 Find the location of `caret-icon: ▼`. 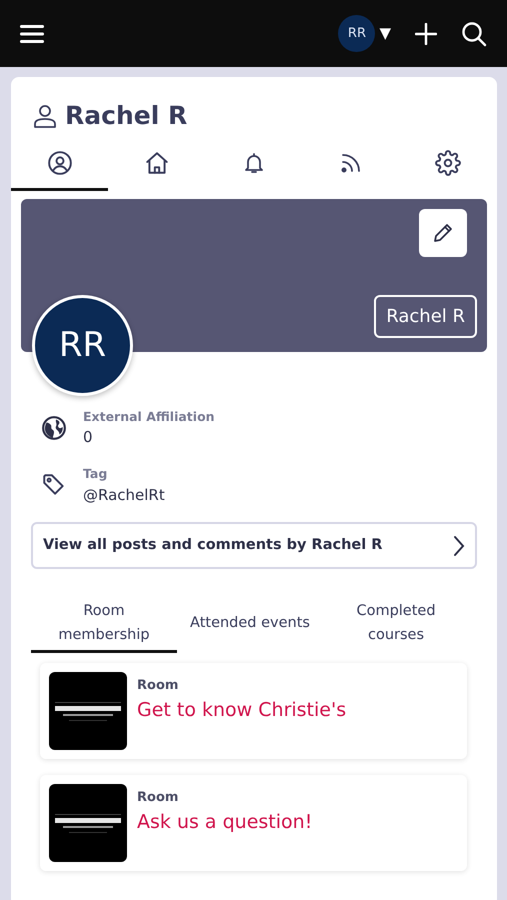

caret-icon: ▼ is located at coordinates (385, 33).